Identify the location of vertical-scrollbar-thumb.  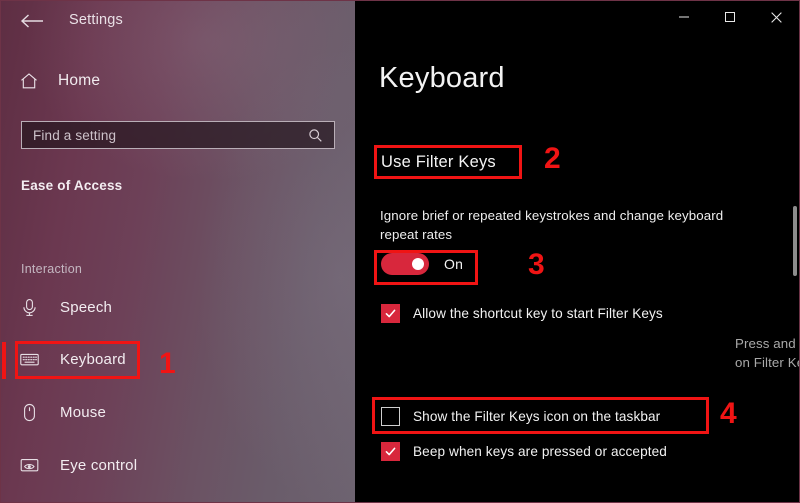
(795, 241).